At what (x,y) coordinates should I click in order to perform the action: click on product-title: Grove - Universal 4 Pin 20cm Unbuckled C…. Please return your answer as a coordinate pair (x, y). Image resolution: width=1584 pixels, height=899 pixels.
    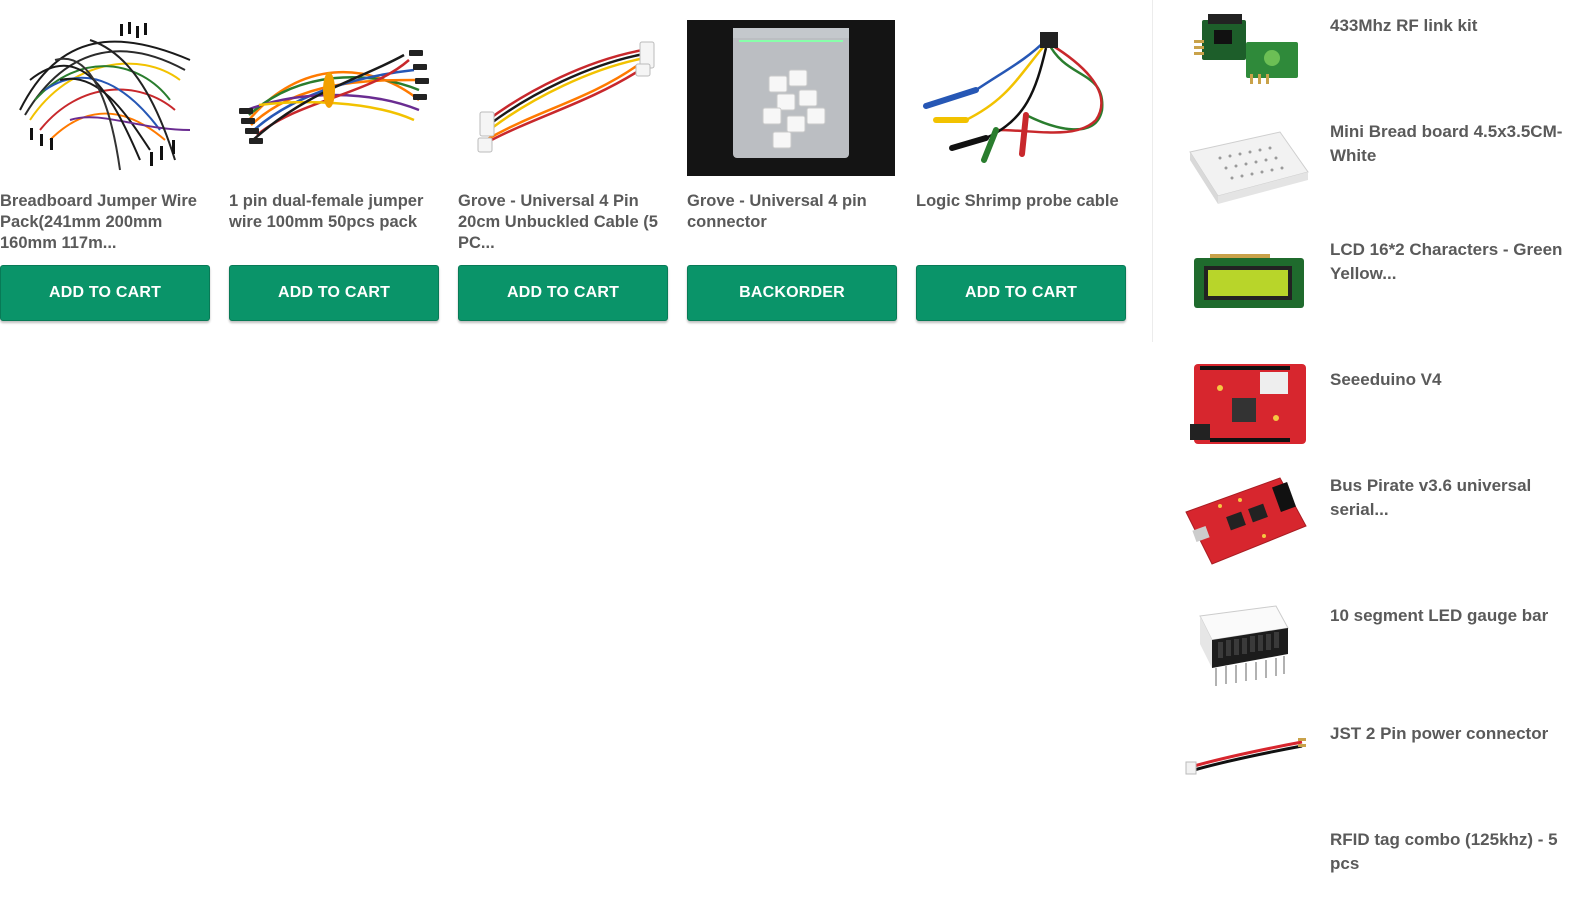
    Looking at the image, I should click on (563, 222).